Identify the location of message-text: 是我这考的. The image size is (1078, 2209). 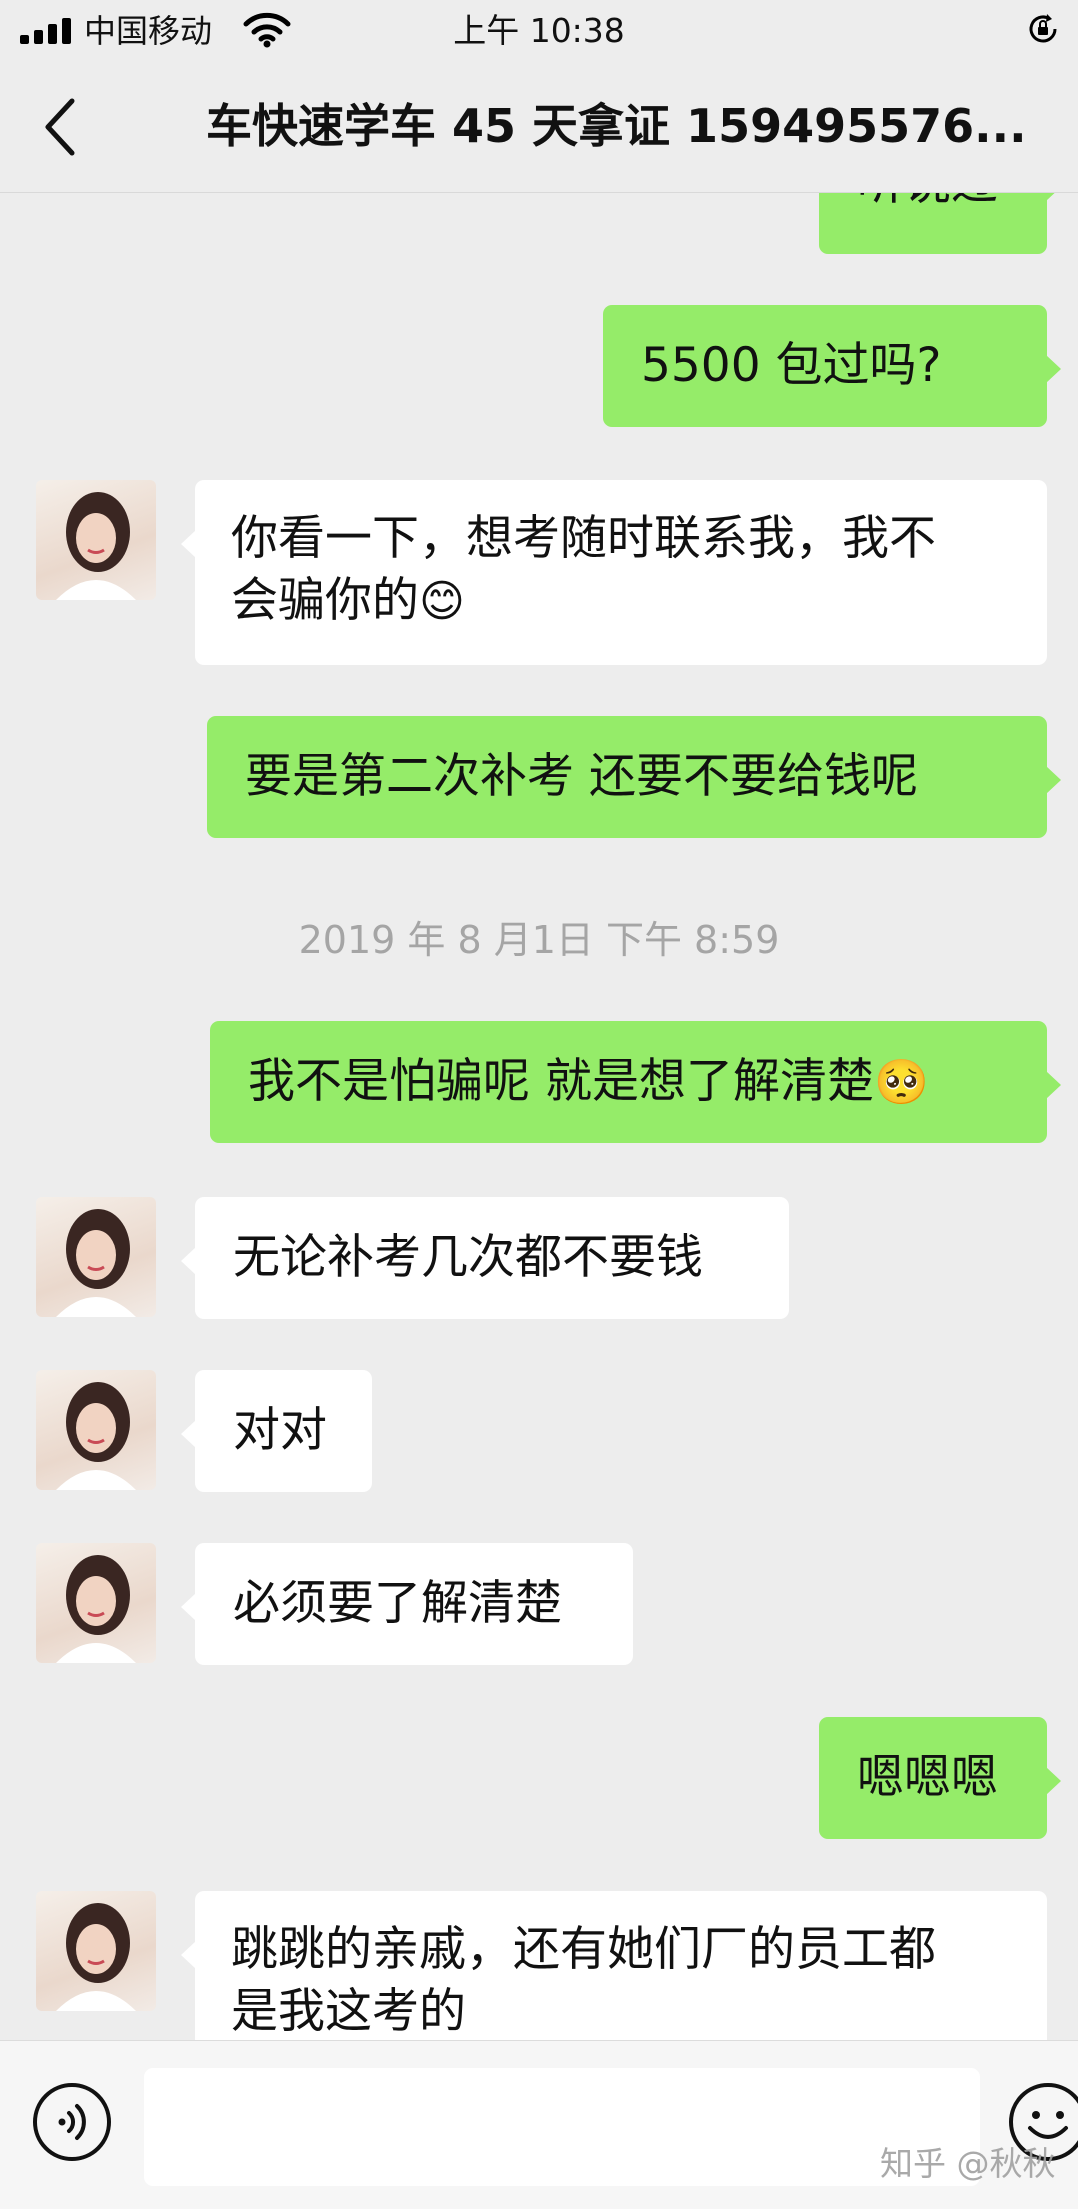
(348, 2011).